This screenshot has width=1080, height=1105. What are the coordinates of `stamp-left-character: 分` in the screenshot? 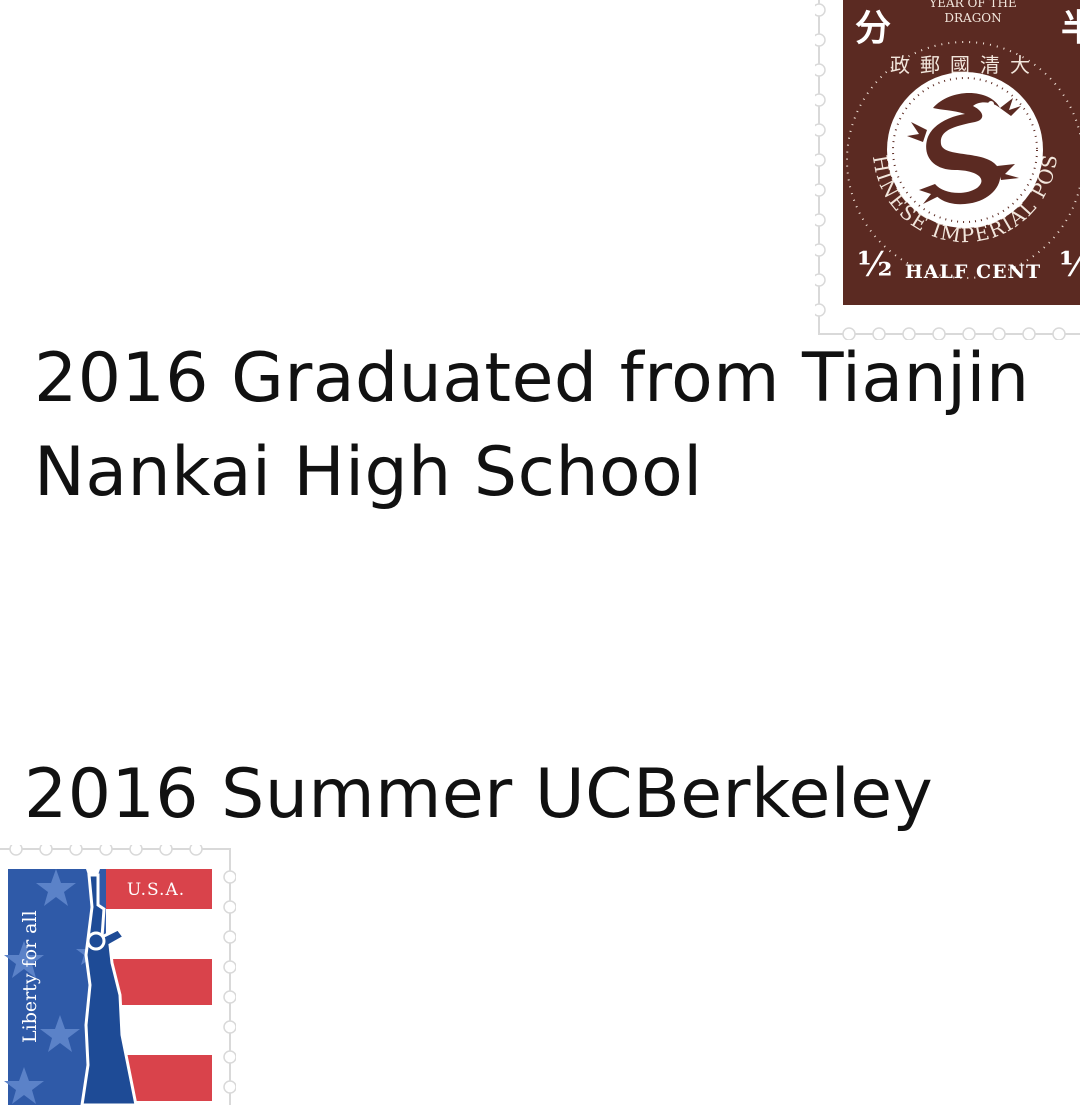 It's located at (873, 28).